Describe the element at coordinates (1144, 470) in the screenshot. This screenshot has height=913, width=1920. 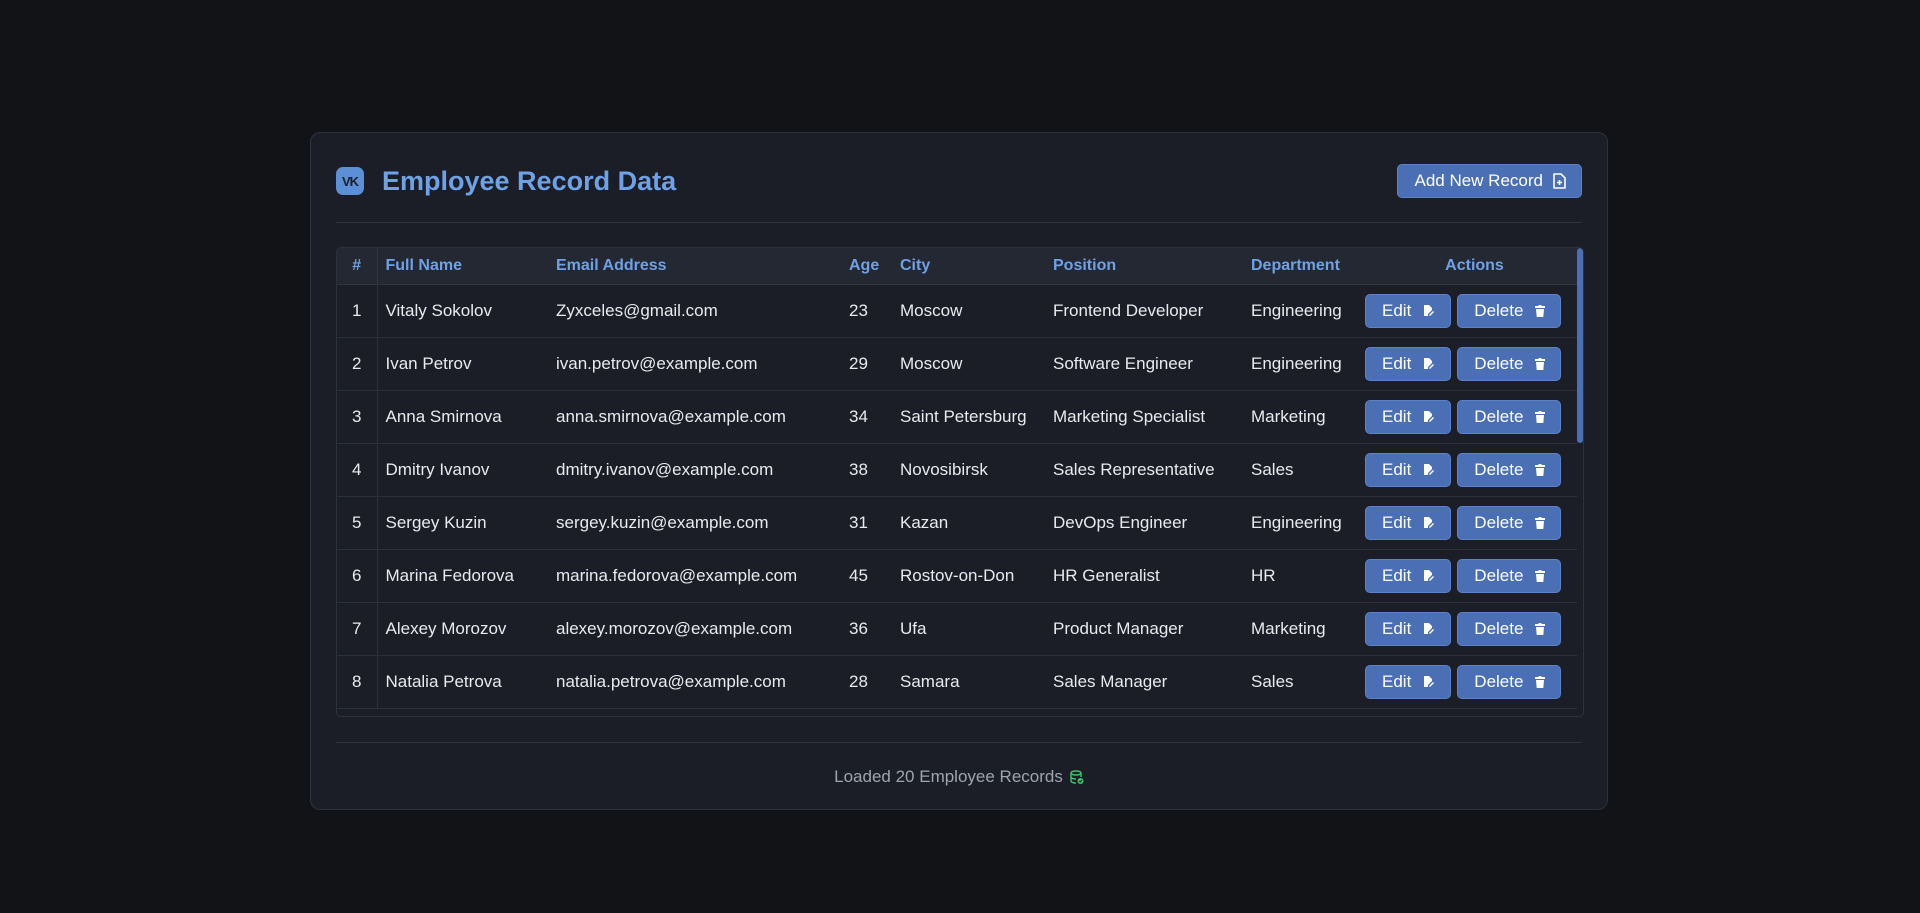
I see `cell-position: Sales Representative` at that location.